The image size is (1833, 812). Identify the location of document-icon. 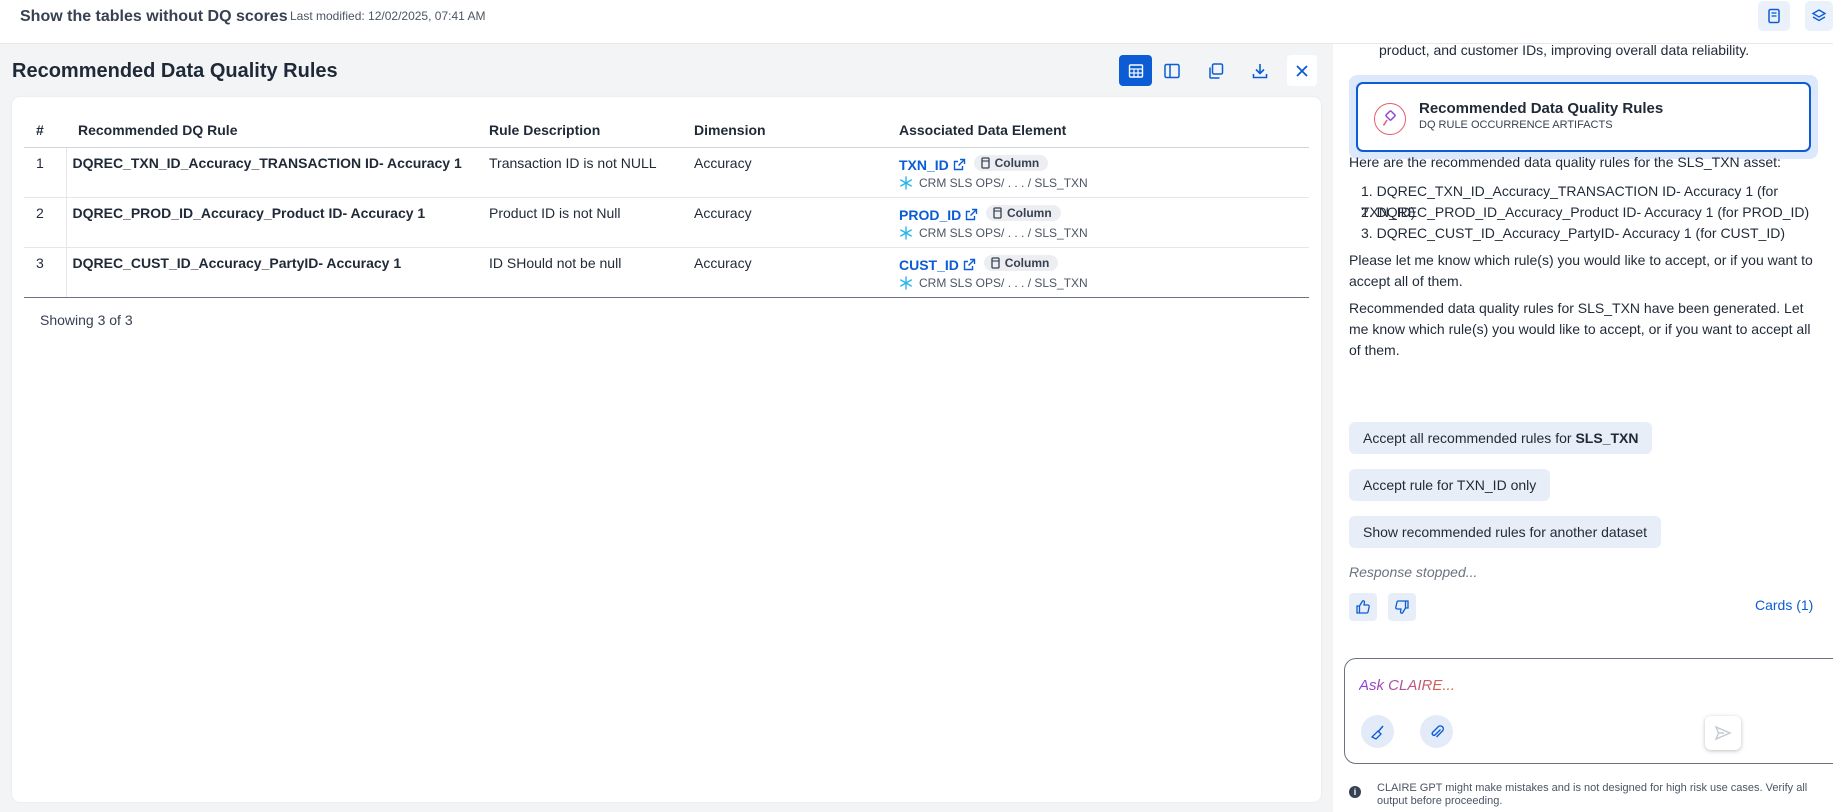
(1774, 16).